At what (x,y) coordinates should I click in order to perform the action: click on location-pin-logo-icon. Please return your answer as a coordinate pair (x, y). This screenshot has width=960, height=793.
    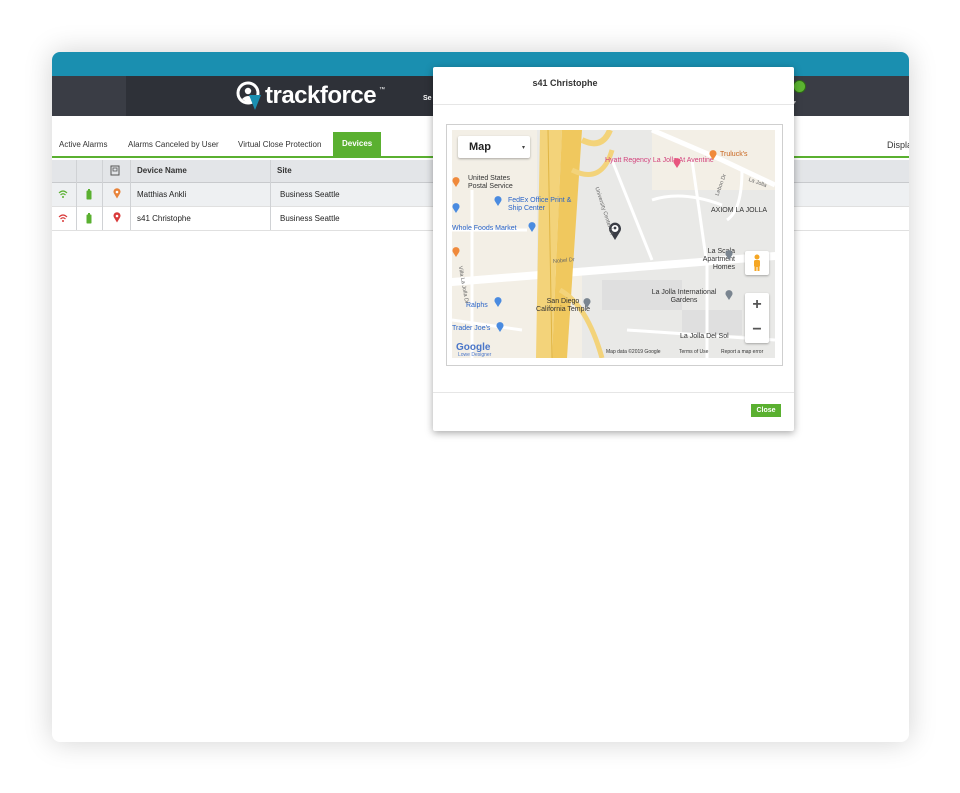
    Looking at the image, I should click on (248, 95).